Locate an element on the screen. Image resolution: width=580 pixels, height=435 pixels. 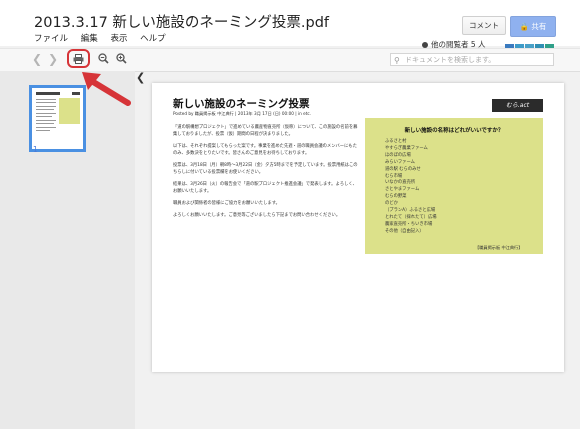
list-item: やすらぎ農業ファーム is located at coordinates (406, 148).